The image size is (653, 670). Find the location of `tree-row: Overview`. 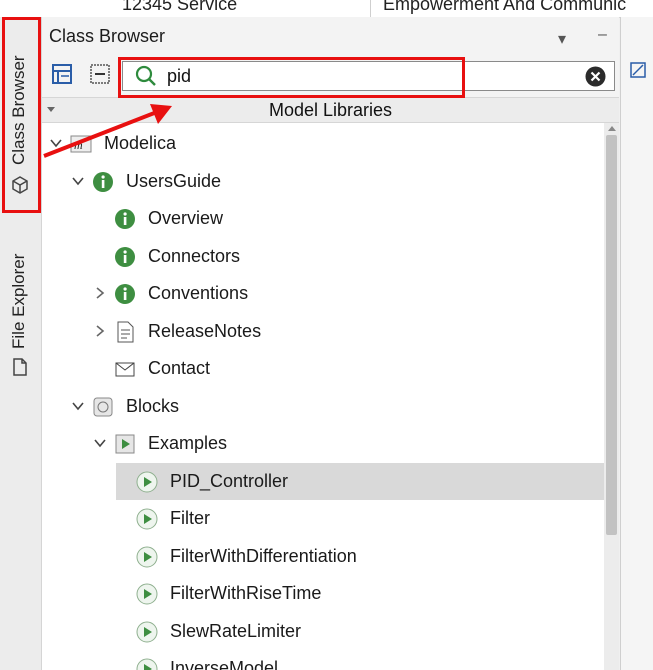

tree-row: Overview is located at coordinates (323, 218).